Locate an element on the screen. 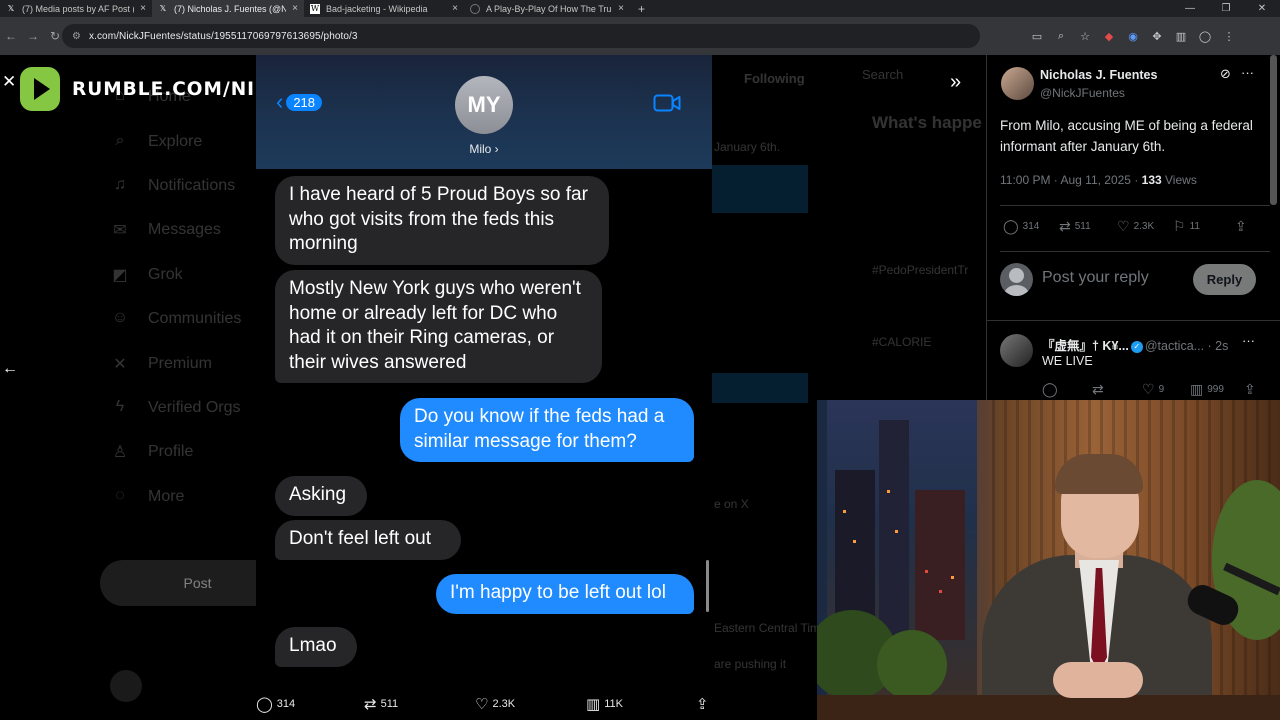 The image size is (1280, 720). search-input: Search is located at coordinates (882, 74).